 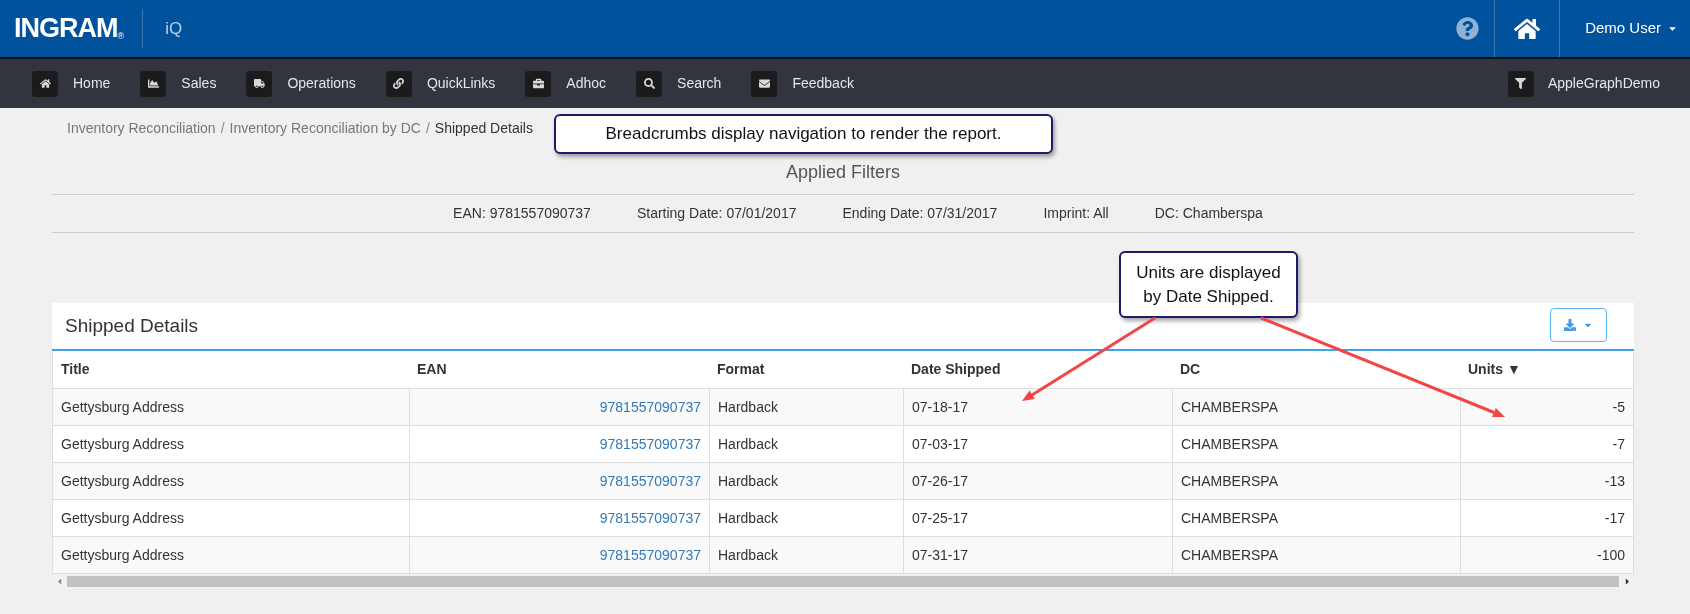 I want to click on table-cell: 07-31-17, so click(x=1037, y=555).